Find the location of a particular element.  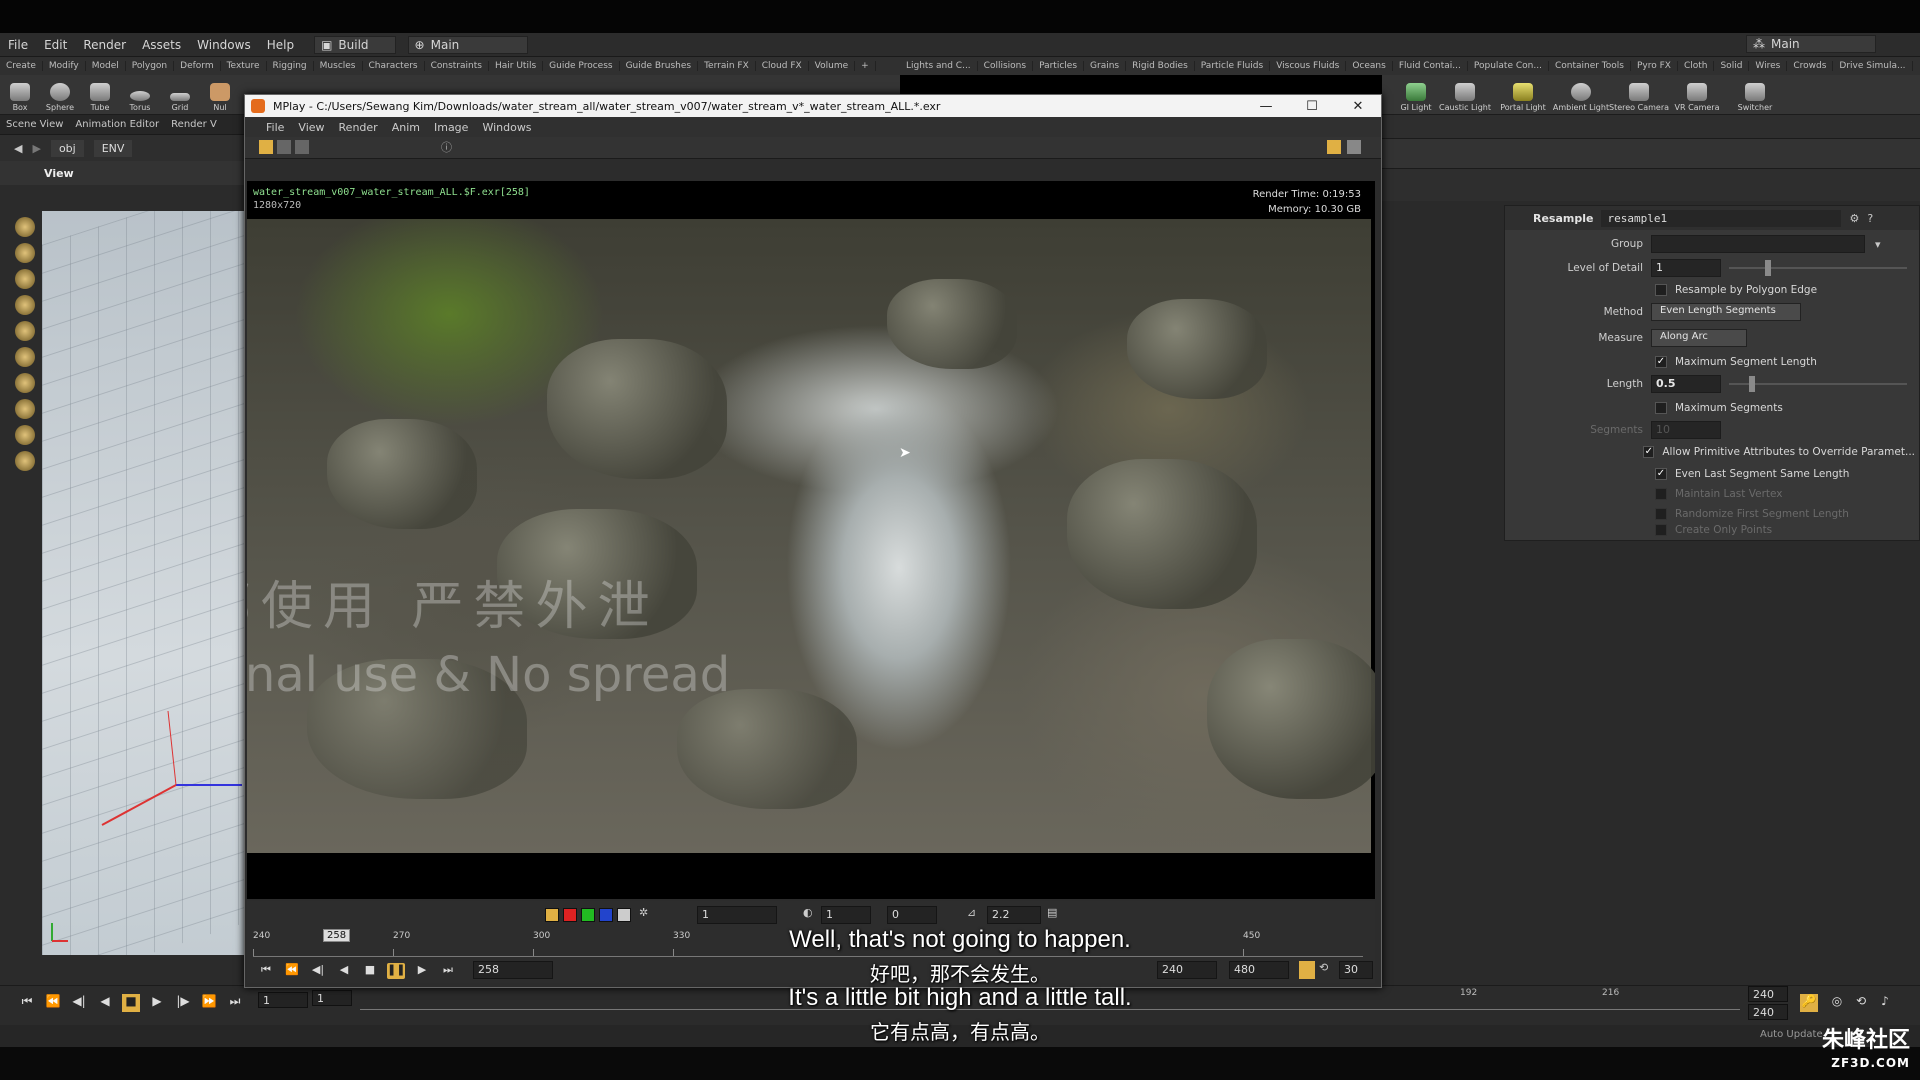

max-segments-checkbox is located at coordinates (1661, 408).